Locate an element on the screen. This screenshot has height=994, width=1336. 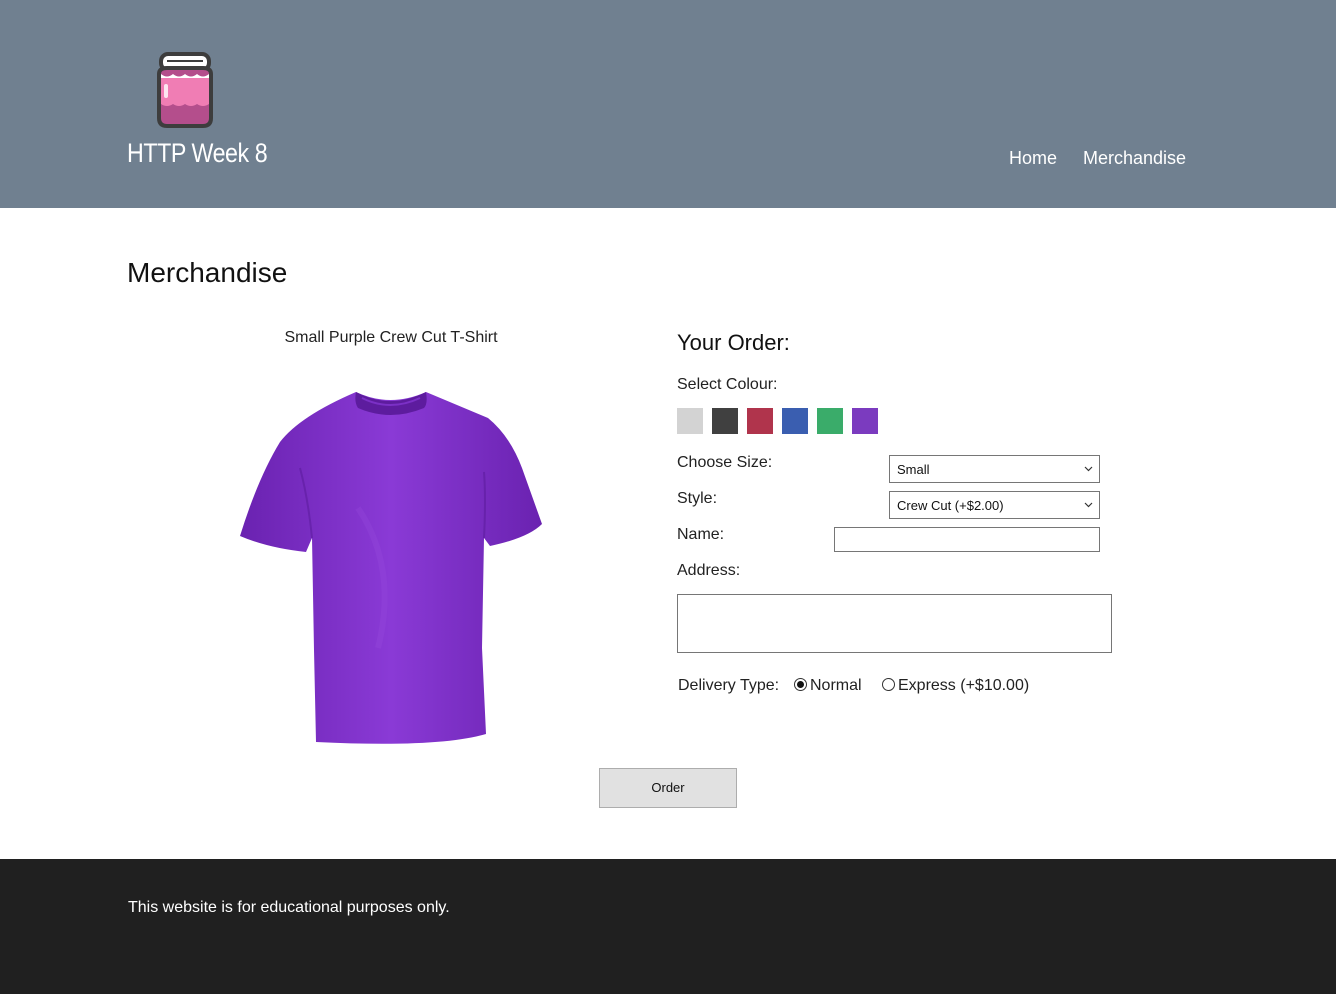
nav-link-home: Home is located at coordinates (1033, 158).